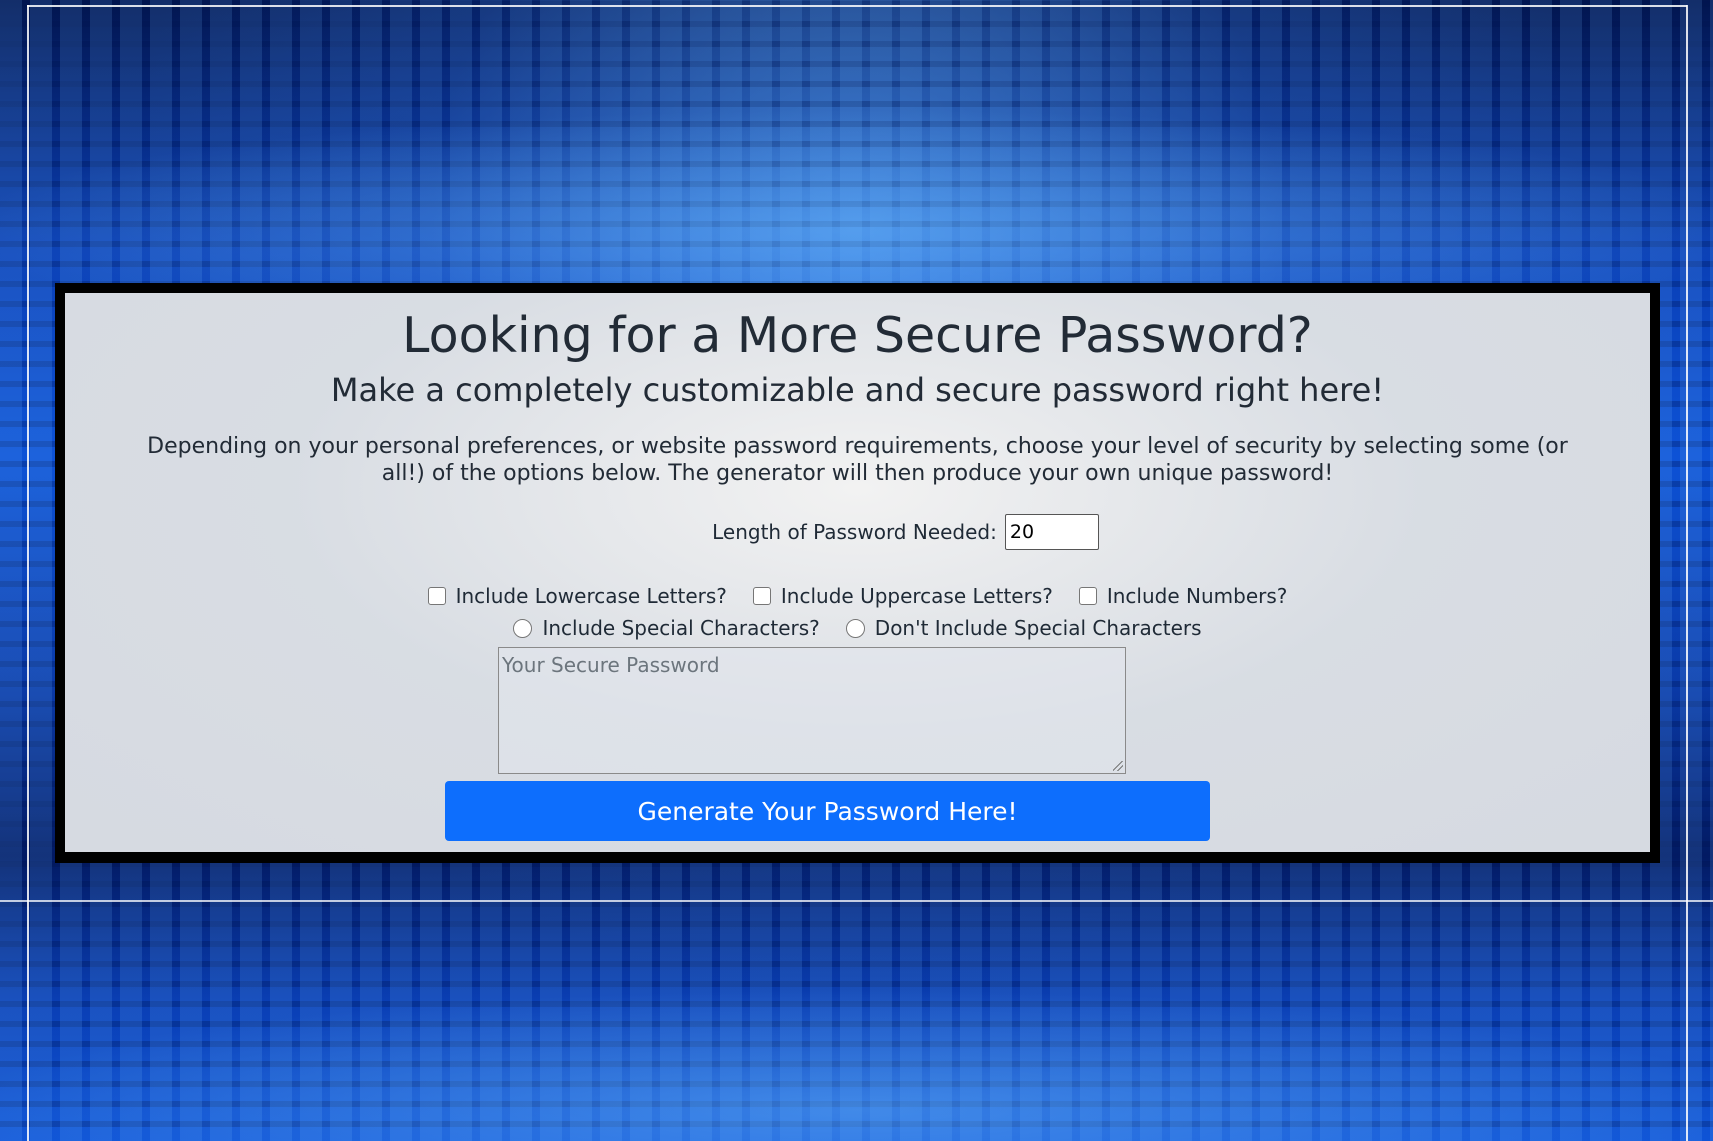 The width and height of the screenshot is (1713, 1141). What do you see at coordinates (812, 710) in the screenshot?
I see `password-output-textarea: Your Secure Password` at bounding box center [812, 710].